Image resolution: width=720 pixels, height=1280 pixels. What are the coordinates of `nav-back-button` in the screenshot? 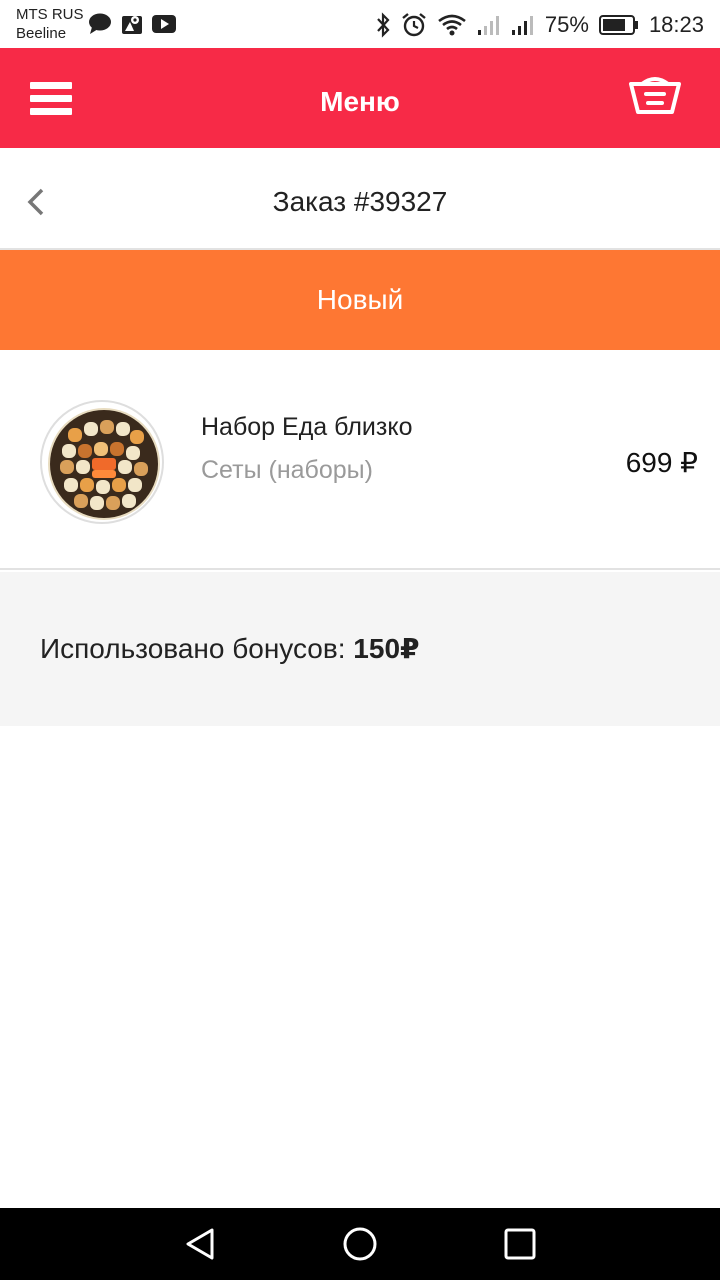 It's located at (200, 1244).